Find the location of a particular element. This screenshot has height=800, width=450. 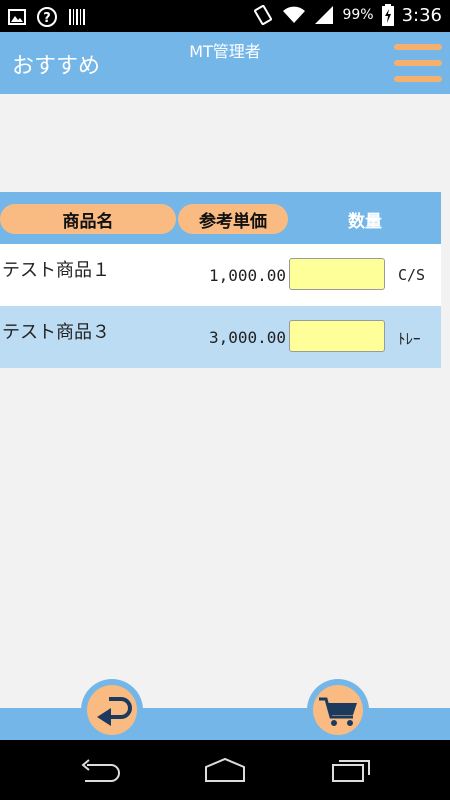

page-title: おすすめ is located at coordinates (56, 66).